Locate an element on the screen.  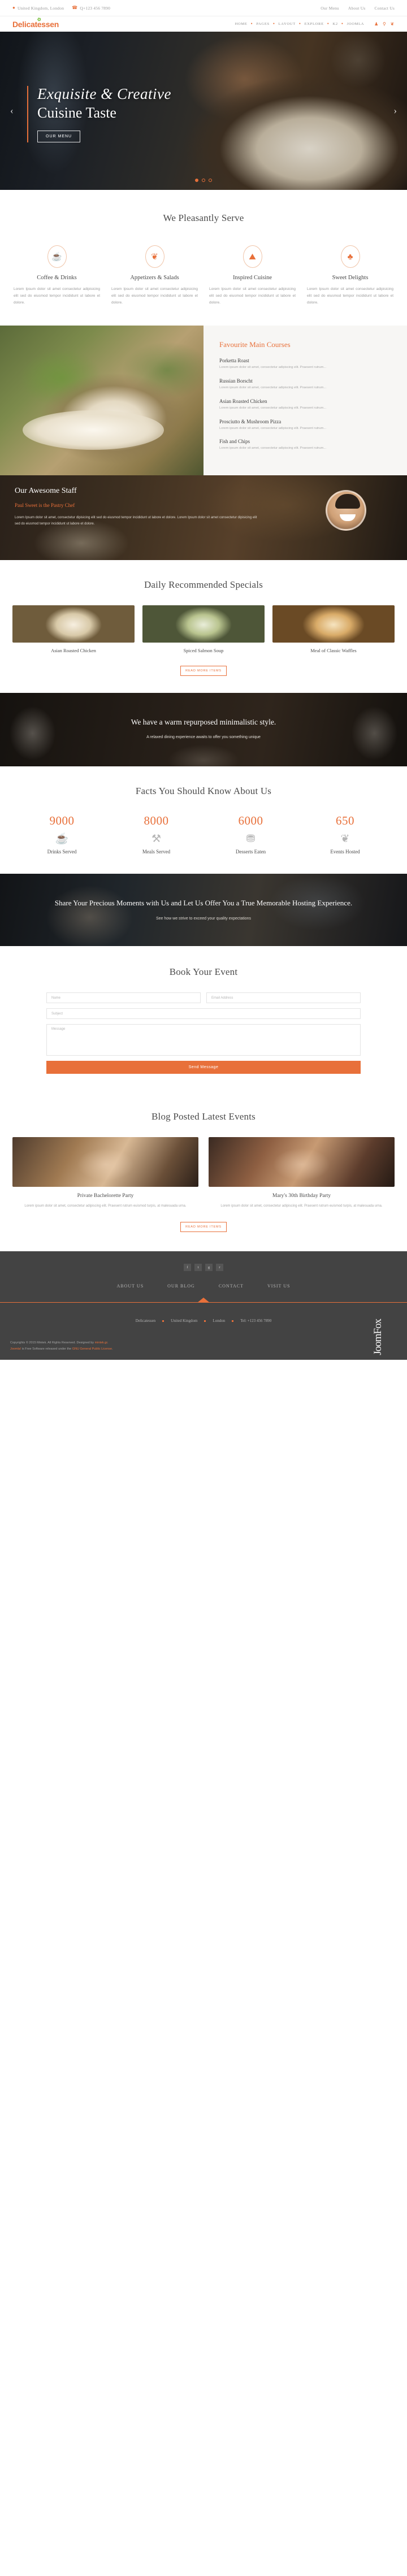
chef-avatar is located at coordinates (346, 510).